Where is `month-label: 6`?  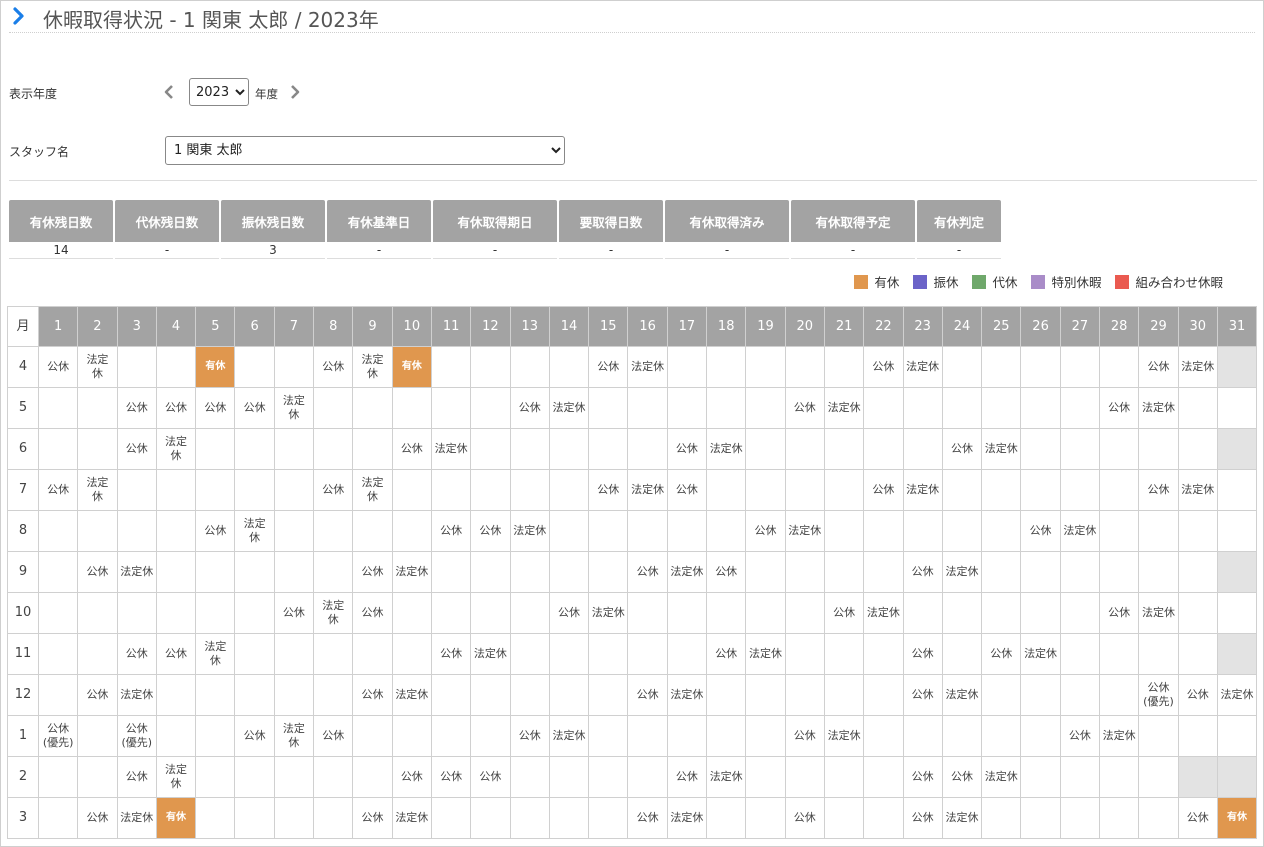
month-label: 6 is located at coordinates (23, 449).